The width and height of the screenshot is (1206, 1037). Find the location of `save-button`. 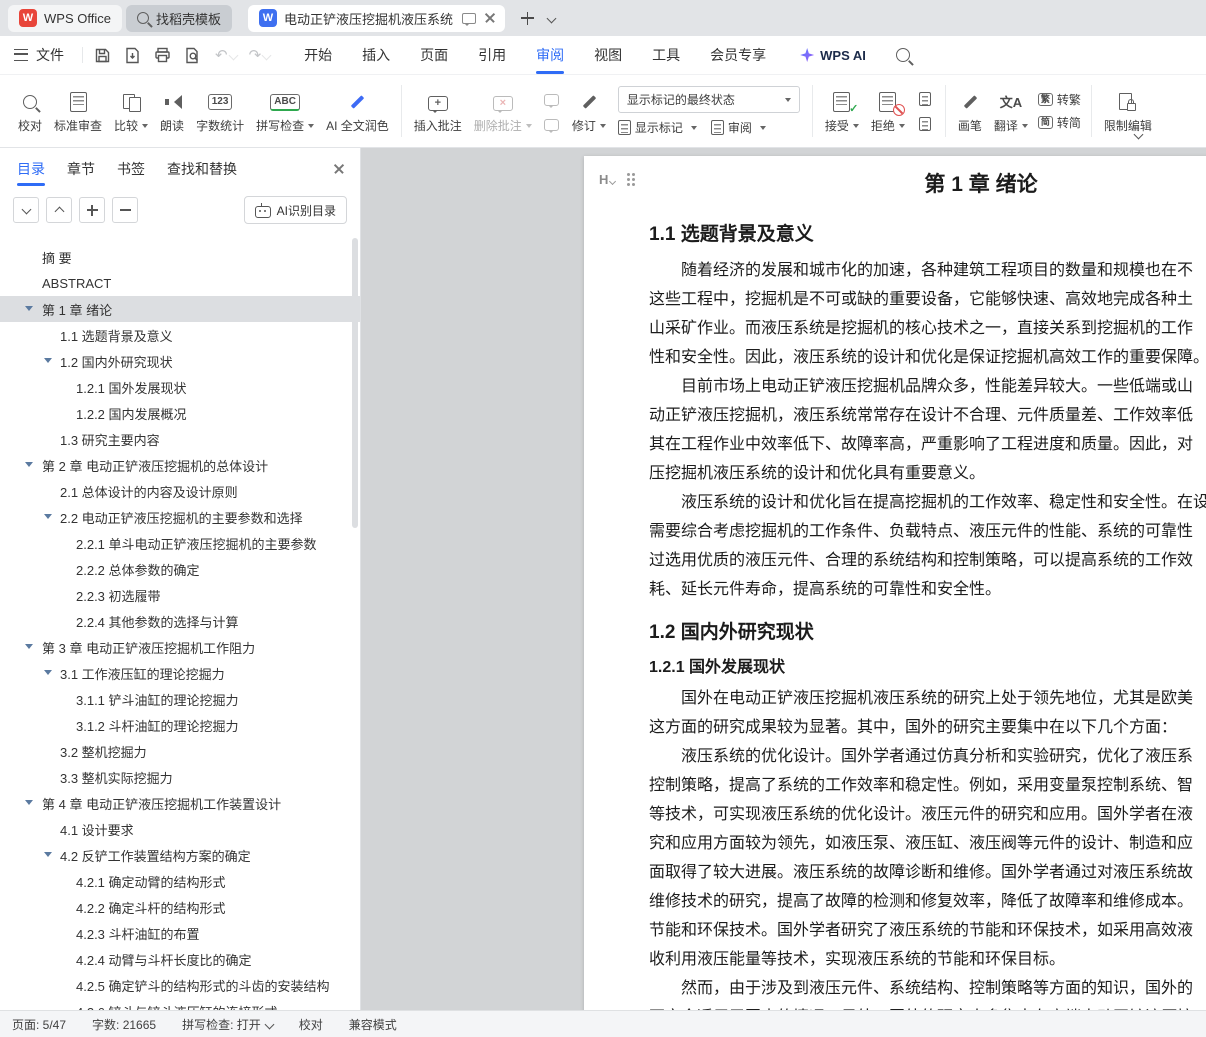

save-button is located at coordinates (102, 55).